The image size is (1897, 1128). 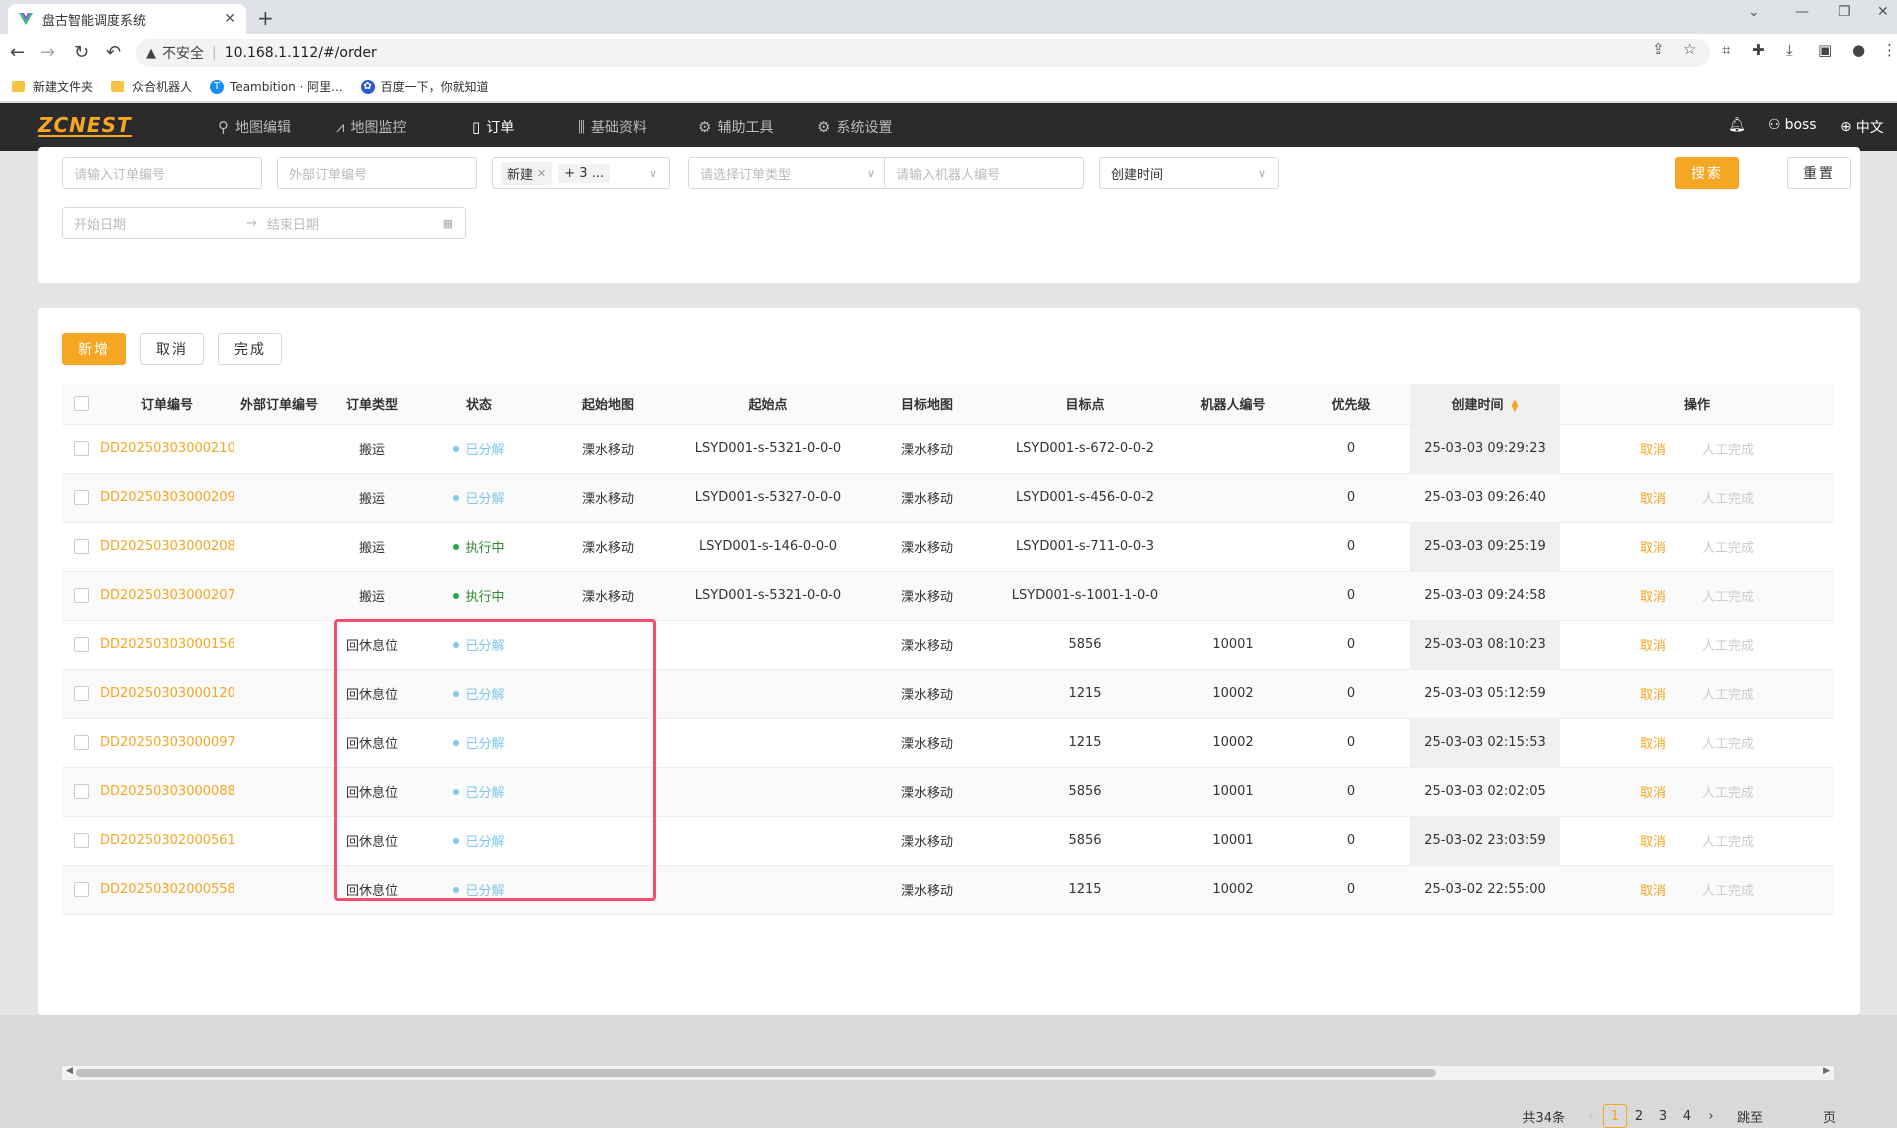 What do you see at coordinates (923, 53) in the screenshot?
I see `omnibox: ▲ 不安全 | 10.168.1.112/#/order` at bounding box center [923, 53].